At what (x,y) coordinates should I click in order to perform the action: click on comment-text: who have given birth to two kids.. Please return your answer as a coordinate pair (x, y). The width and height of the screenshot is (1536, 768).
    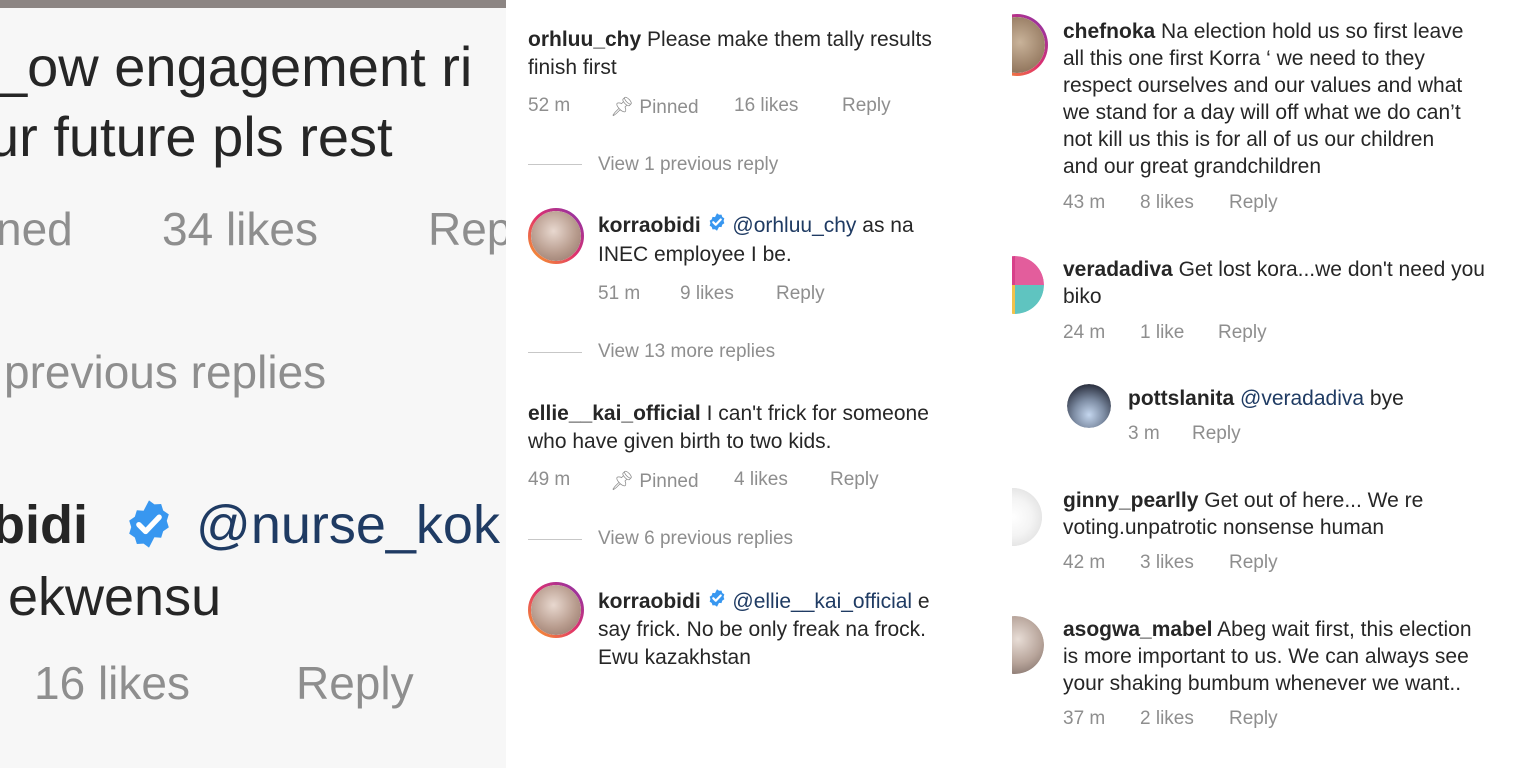
    Looking at the image, I should click on (680, 441).